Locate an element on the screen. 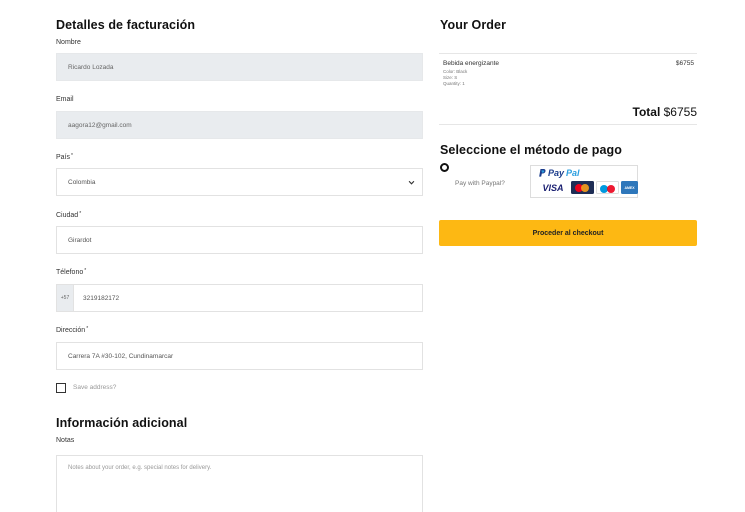 The width and height of the screenshot is (745, 512). amex-logo: AMEX is located at coordinates (629, 187).